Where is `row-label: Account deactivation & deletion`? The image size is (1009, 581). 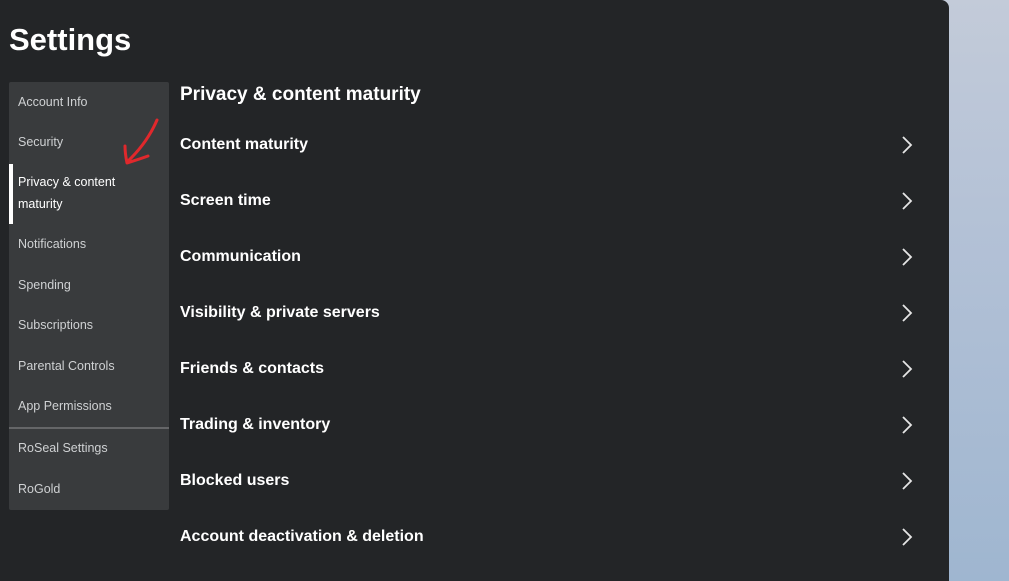
row-label: Account deactivation & deletion is located at coordinates (302, 536).